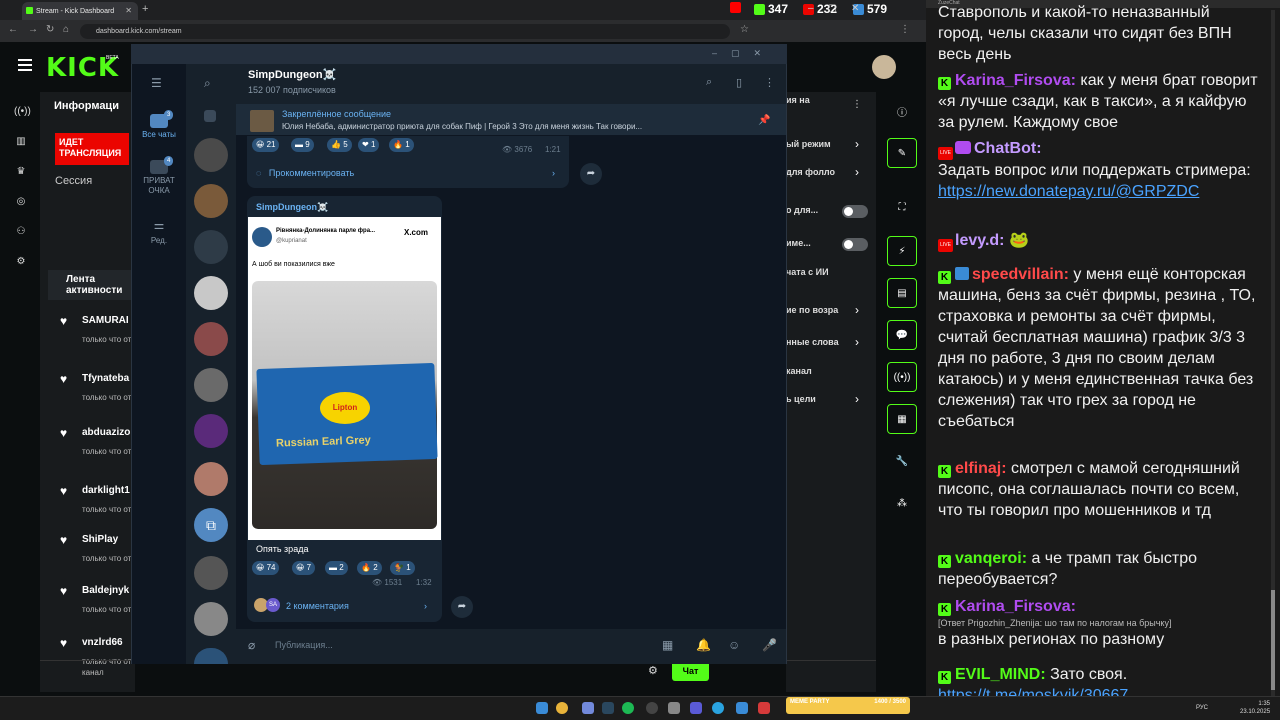 Image resolution: width=1280 pixels, height=720 pixels. What do you see at coordinates (813, 399) in the screenshot?
I see `setting-item: ь цели` at bounding box center [813, 399].